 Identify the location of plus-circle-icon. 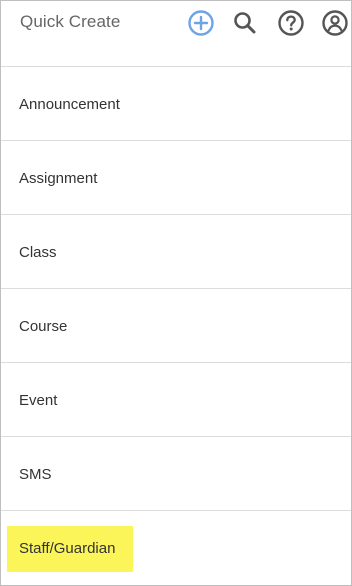
(201, 23).